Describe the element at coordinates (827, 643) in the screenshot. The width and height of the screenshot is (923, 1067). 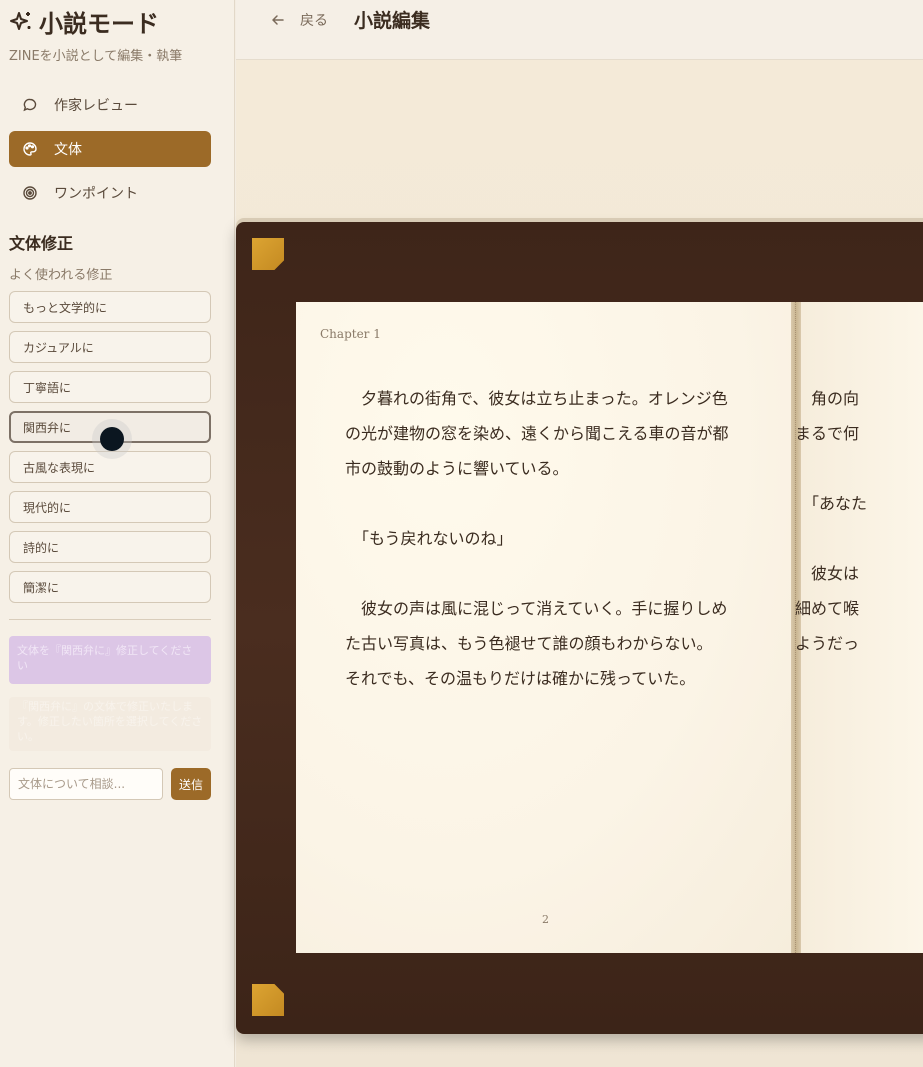
I see `text-line: ようだっ` at that location.